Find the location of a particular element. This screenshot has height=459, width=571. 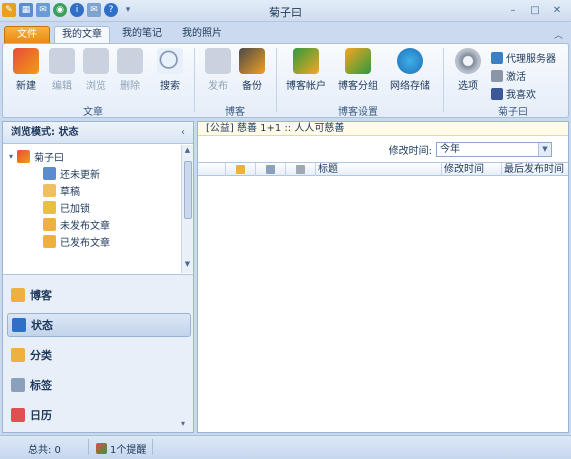

close-icon: ✕ is located at coordinates (557, 10).